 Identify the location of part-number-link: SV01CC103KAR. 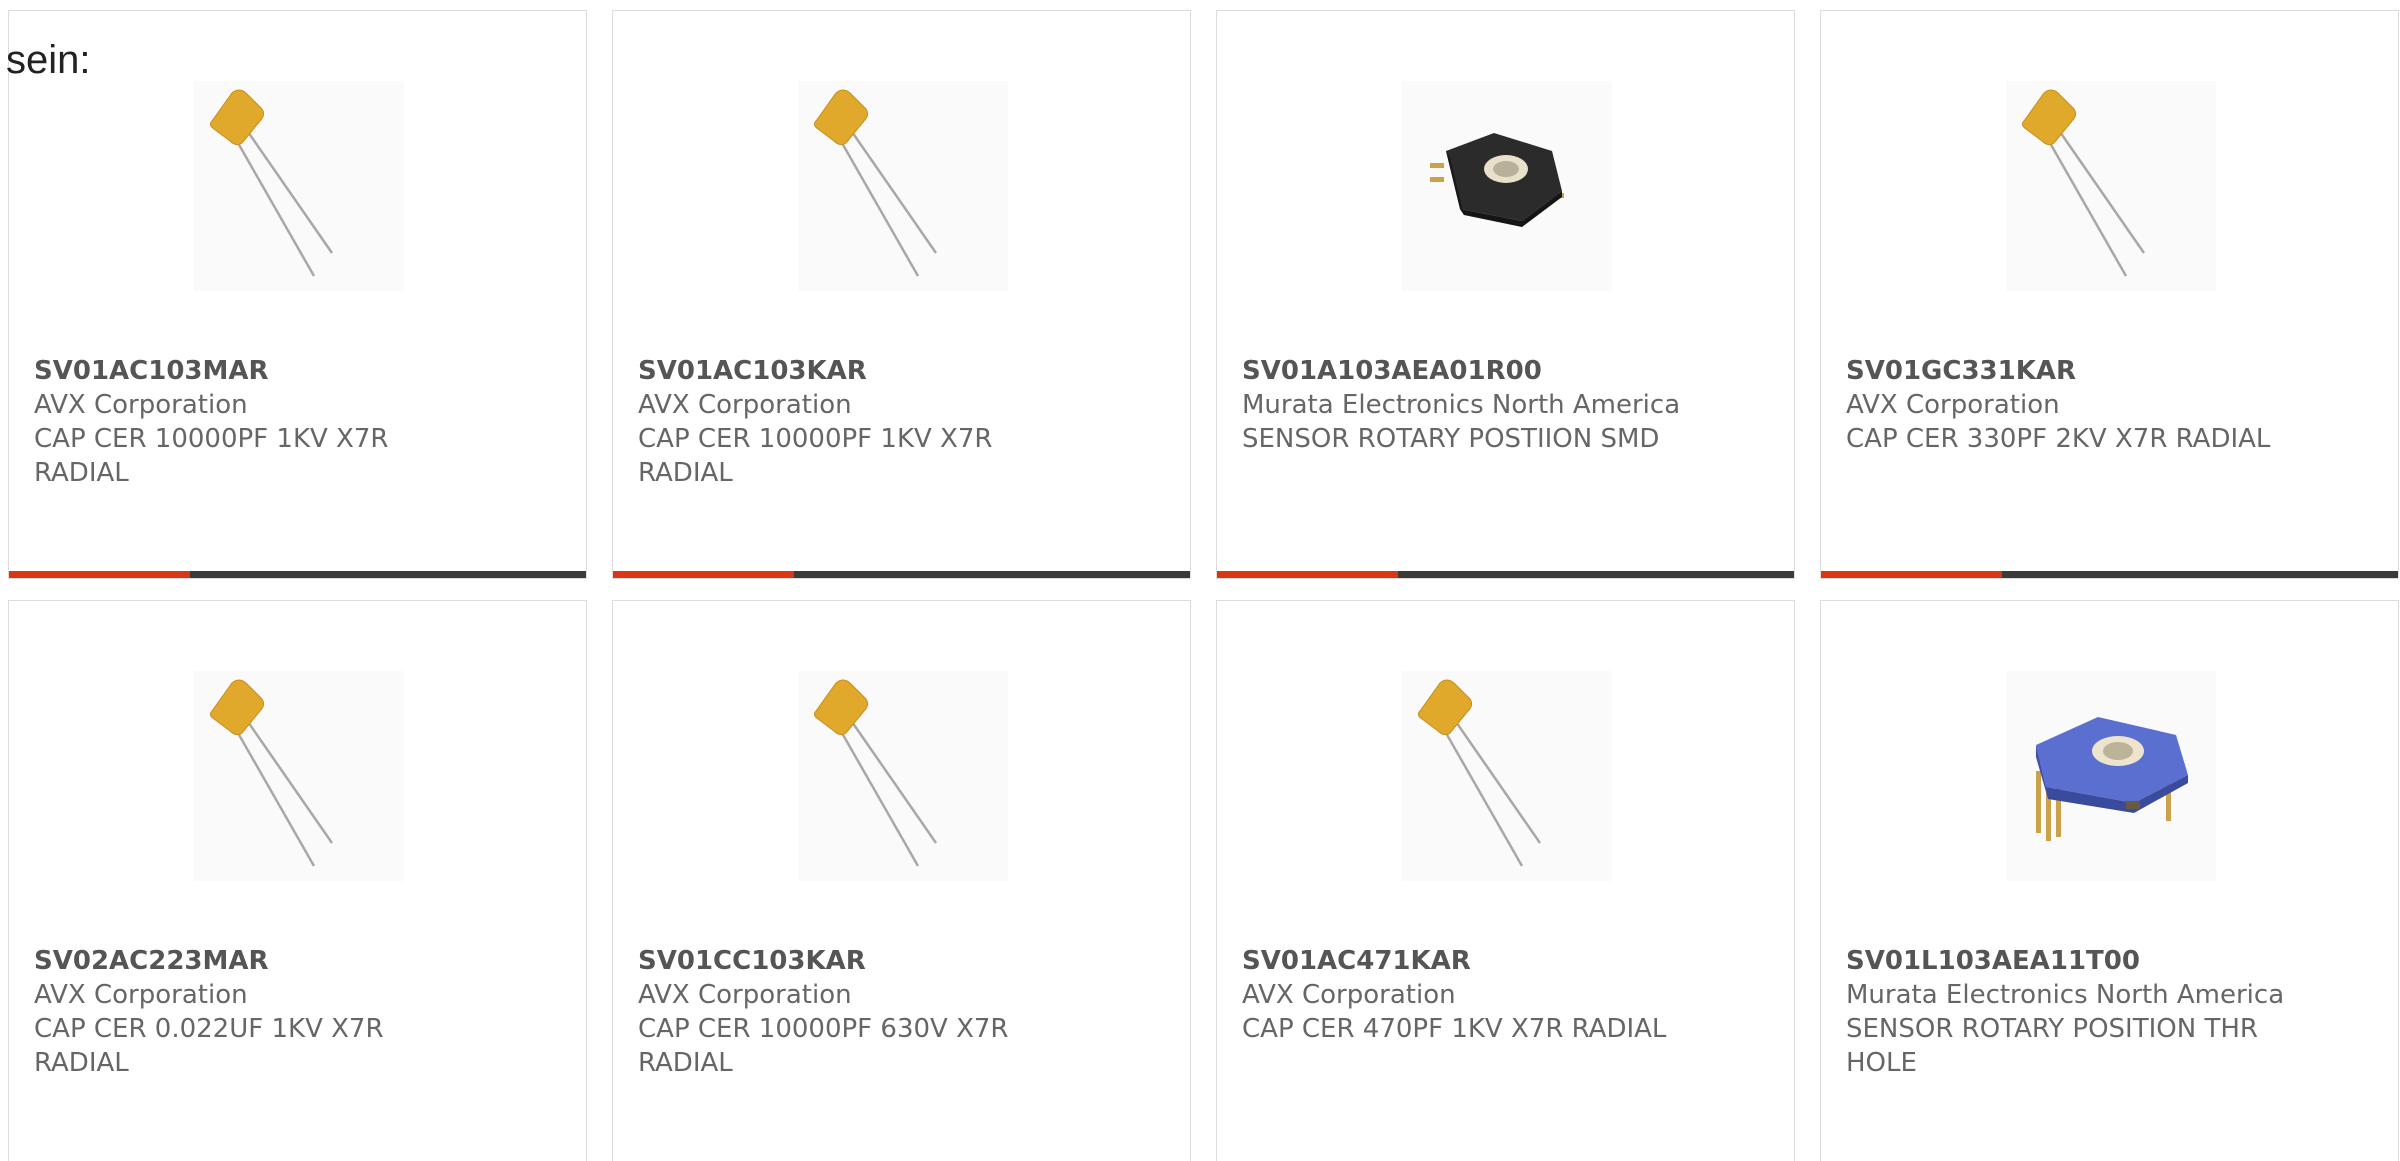
(858, 961).